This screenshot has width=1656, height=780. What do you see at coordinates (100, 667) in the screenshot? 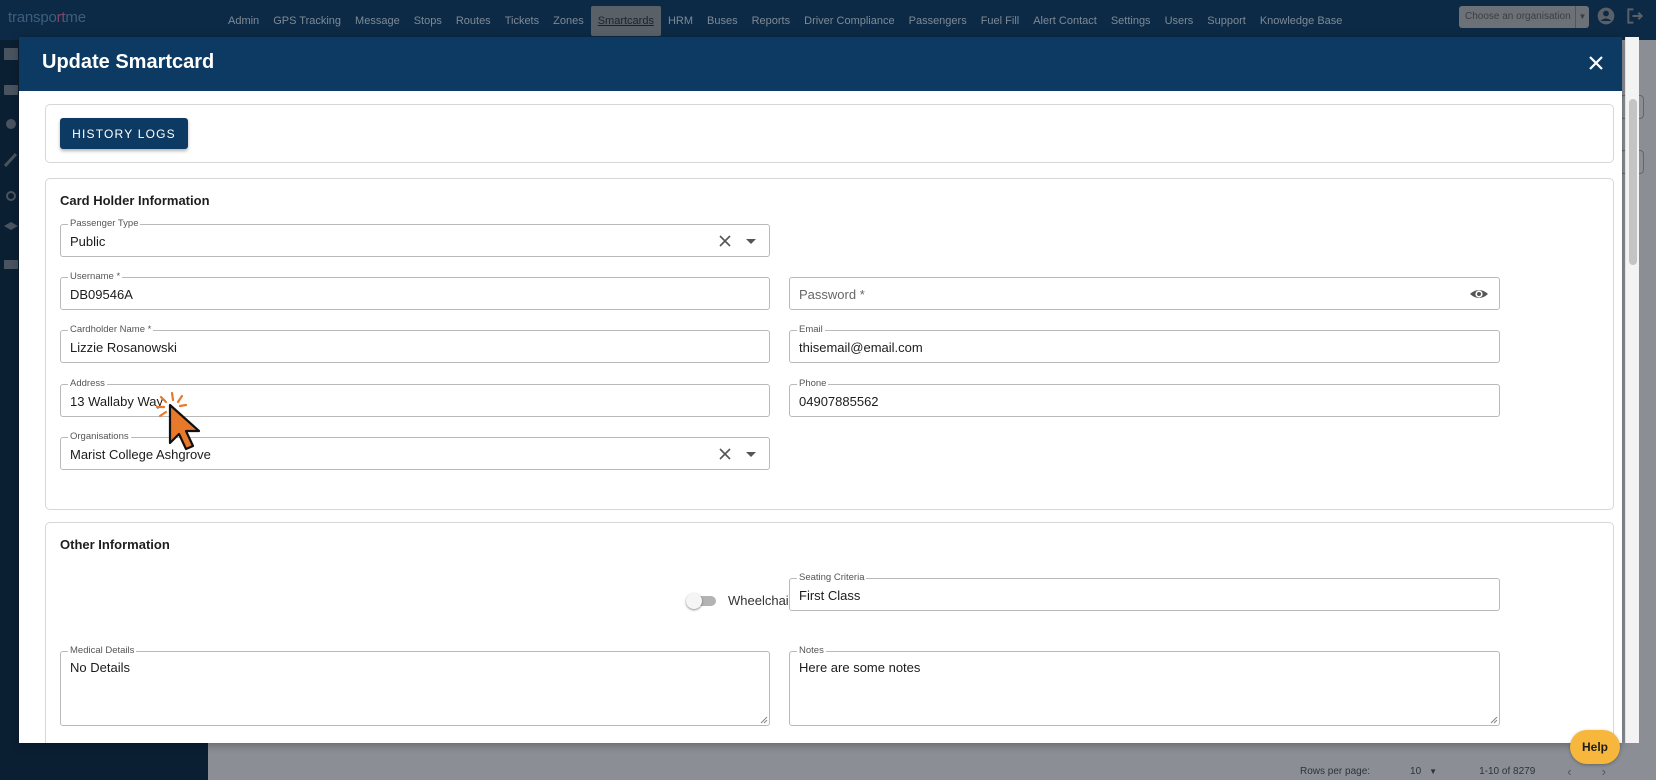
I see `field-value: No Details` at bounding box center [100, 667].